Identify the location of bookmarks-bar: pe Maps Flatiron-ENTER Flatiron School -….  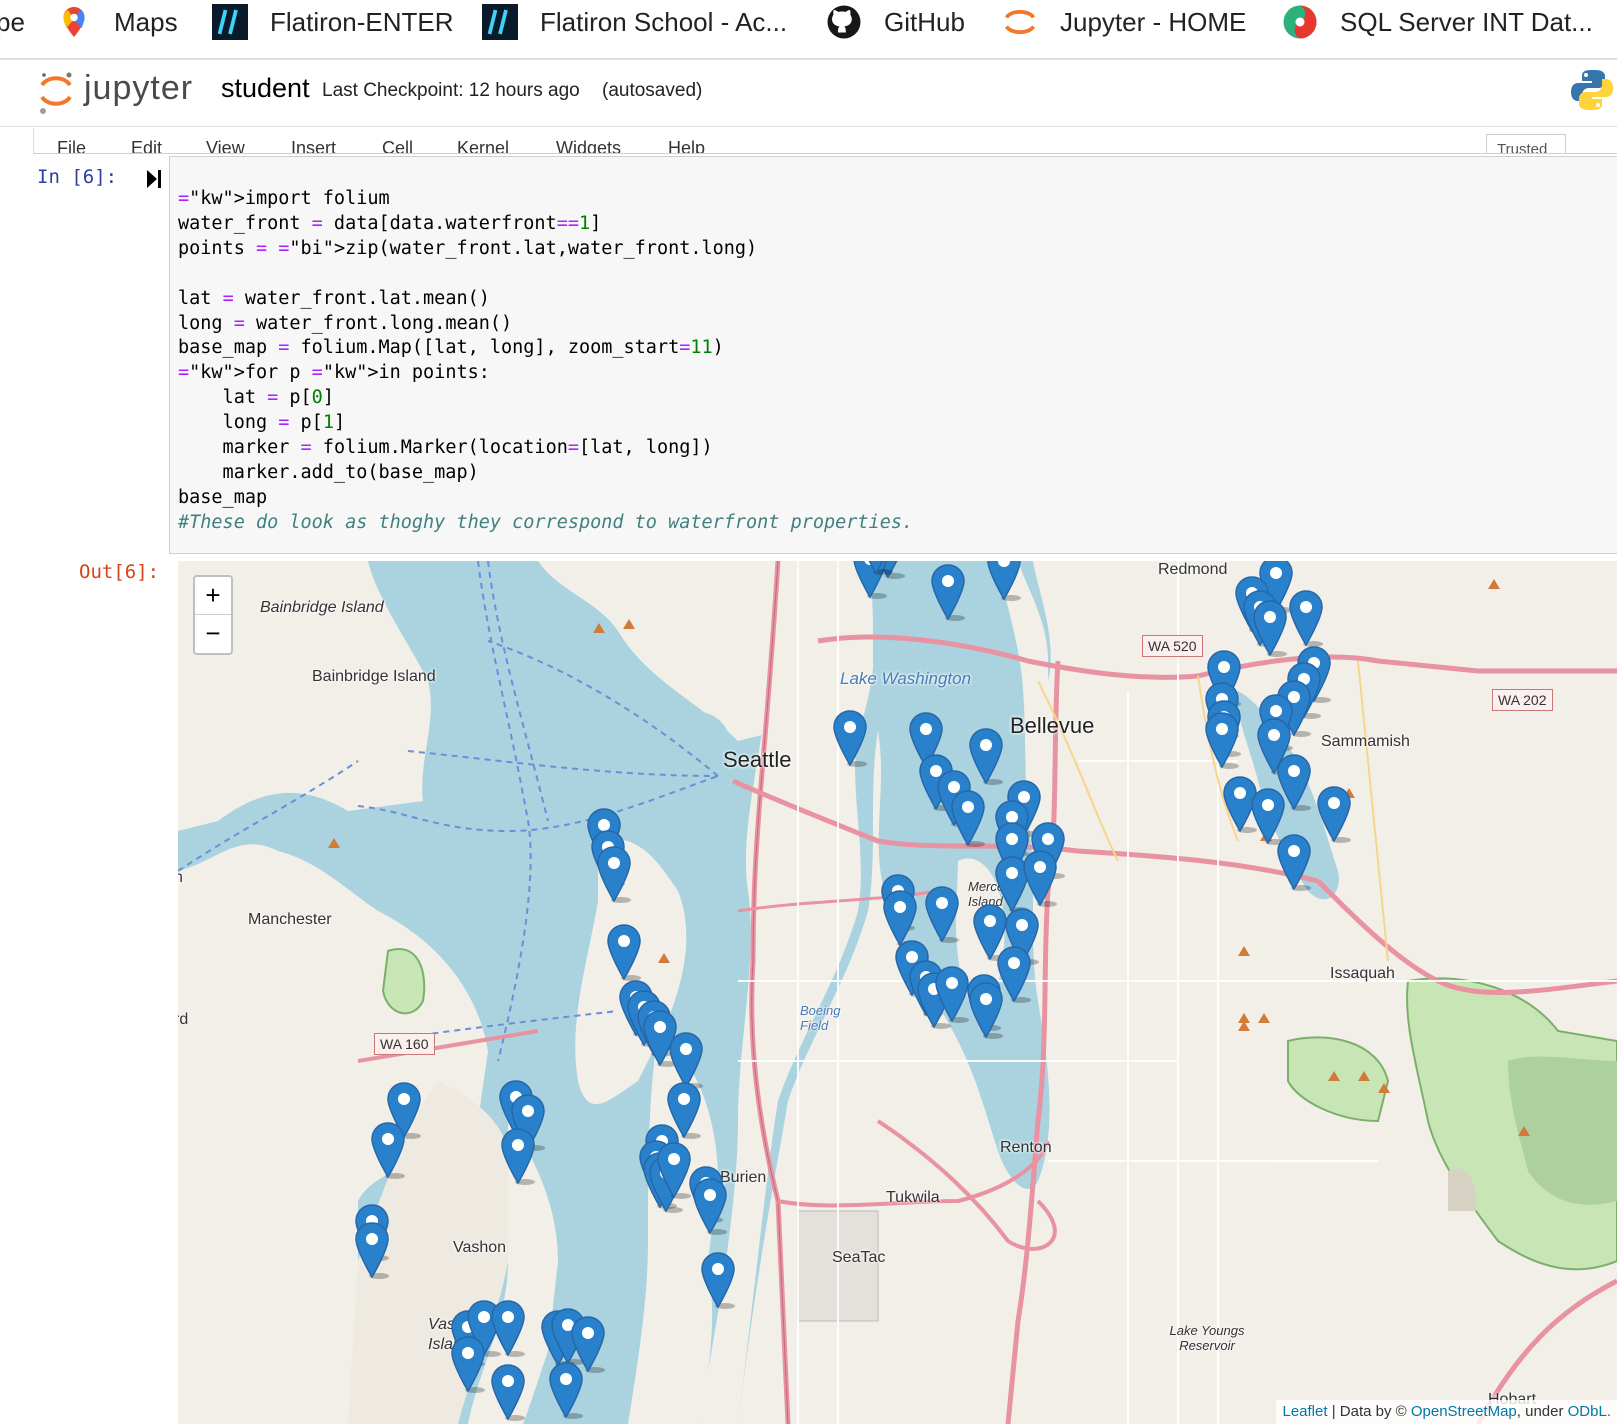
(808, 30).